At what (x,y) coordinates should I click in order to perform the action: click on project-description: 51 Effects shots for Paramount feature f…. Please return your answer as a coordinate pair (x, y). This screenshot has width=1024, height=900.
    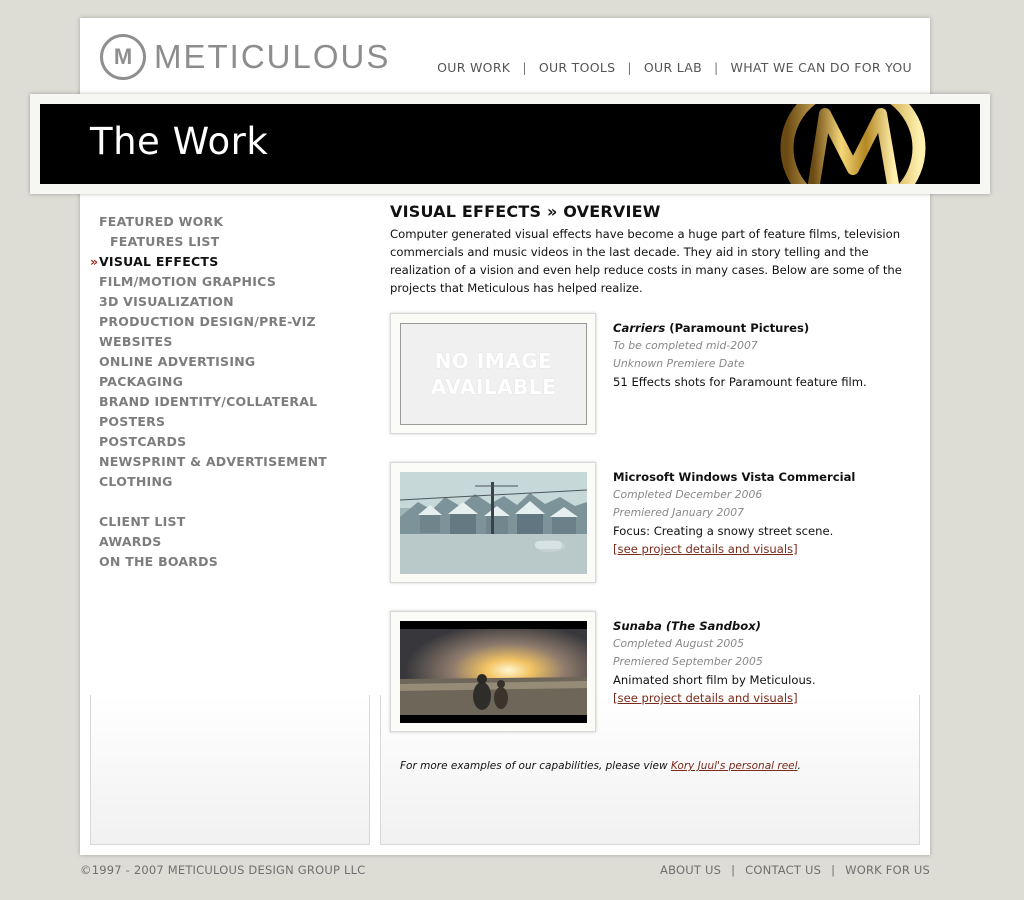
    Looking at the image, I should click on (740, 382).